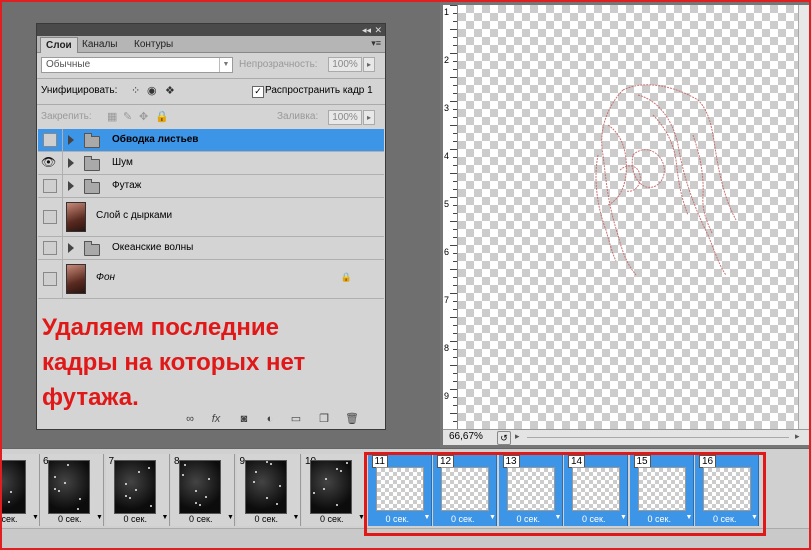  I want to click on propagate-checkbox: ✓, so click(258, 92).